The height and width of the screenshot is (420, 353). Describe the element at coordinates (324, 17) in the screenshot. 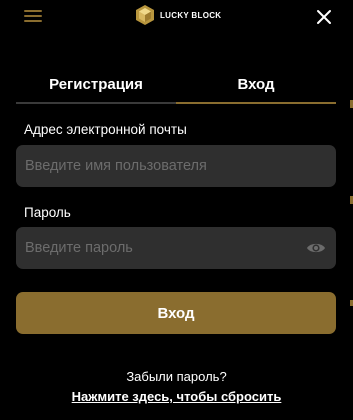

I see `close-icon` at that location.